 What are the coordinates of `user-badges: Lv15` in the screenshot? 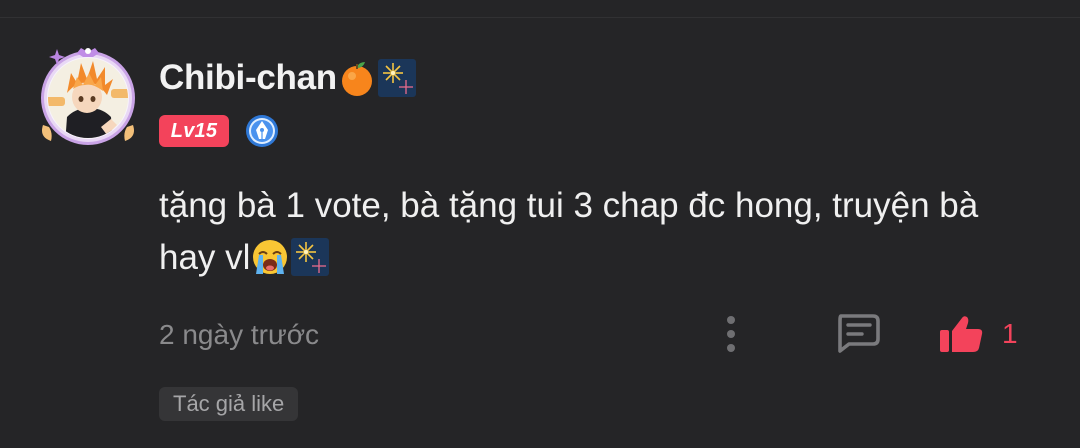 It's located at (219, 131).